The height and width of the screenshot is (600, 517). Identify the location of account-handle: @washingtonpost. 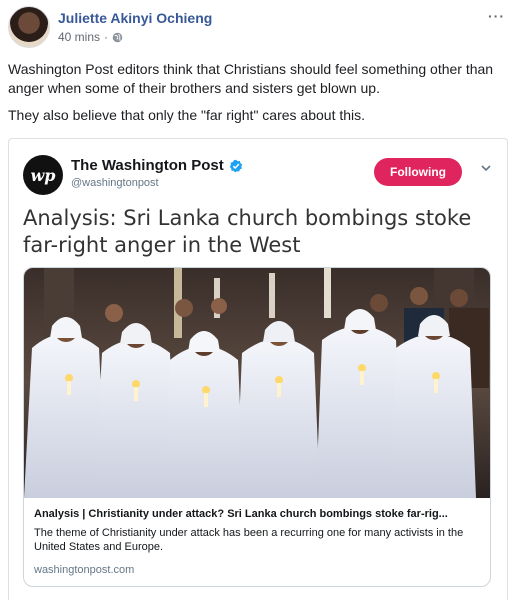
(115, 183).